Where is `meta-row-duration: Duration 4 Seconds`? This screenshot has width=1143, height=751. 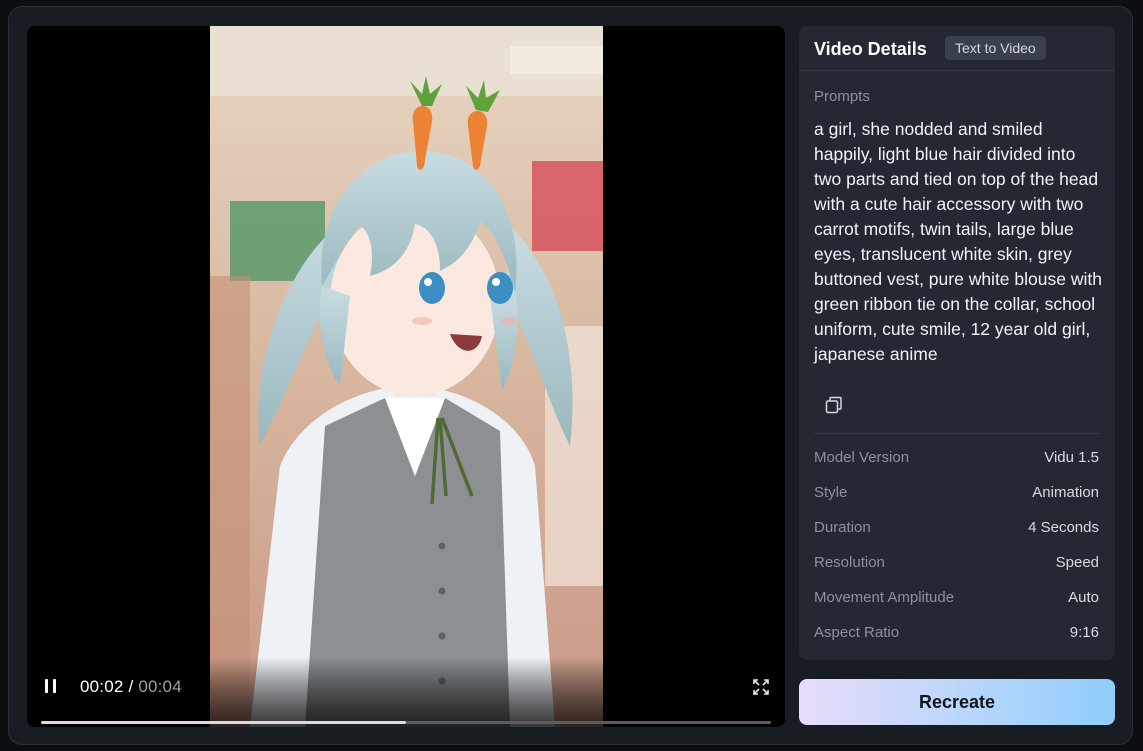 meta-row-duration: Duration 4 Seconds is located at coordinates (956, 536).